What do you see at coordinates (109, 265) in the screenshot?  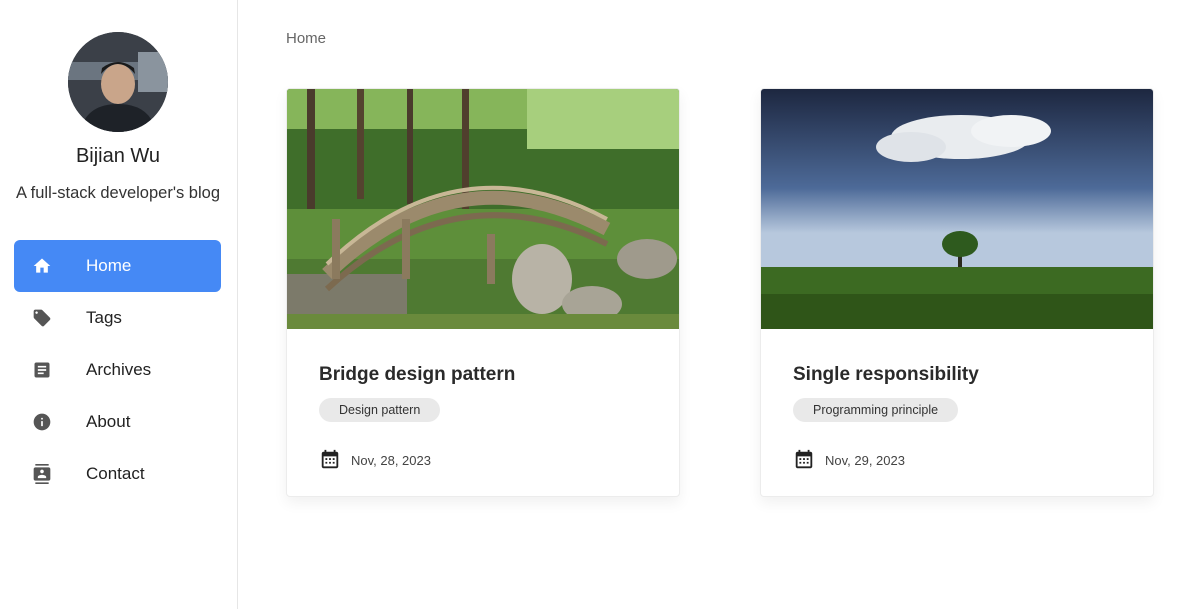 I see `sidebar-item-label: Home` at bounding box center [109, 265].